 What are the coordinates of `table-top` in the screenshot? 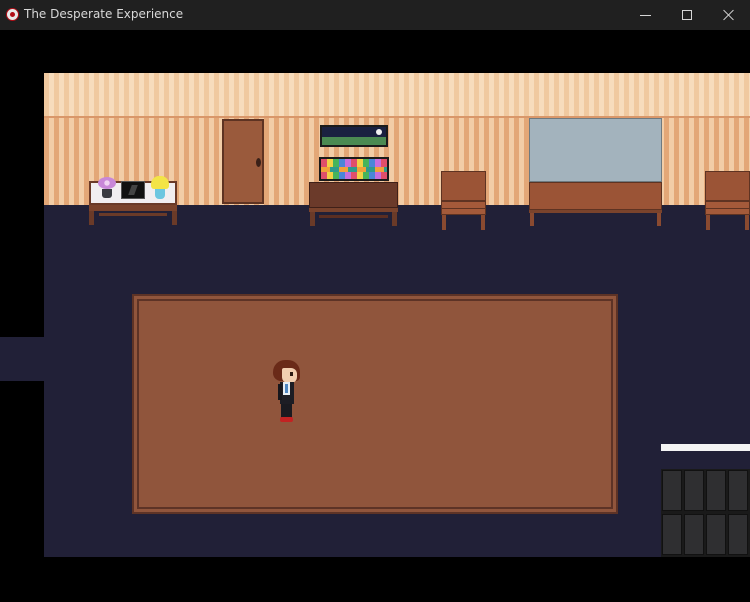 It's located at (595, 196).